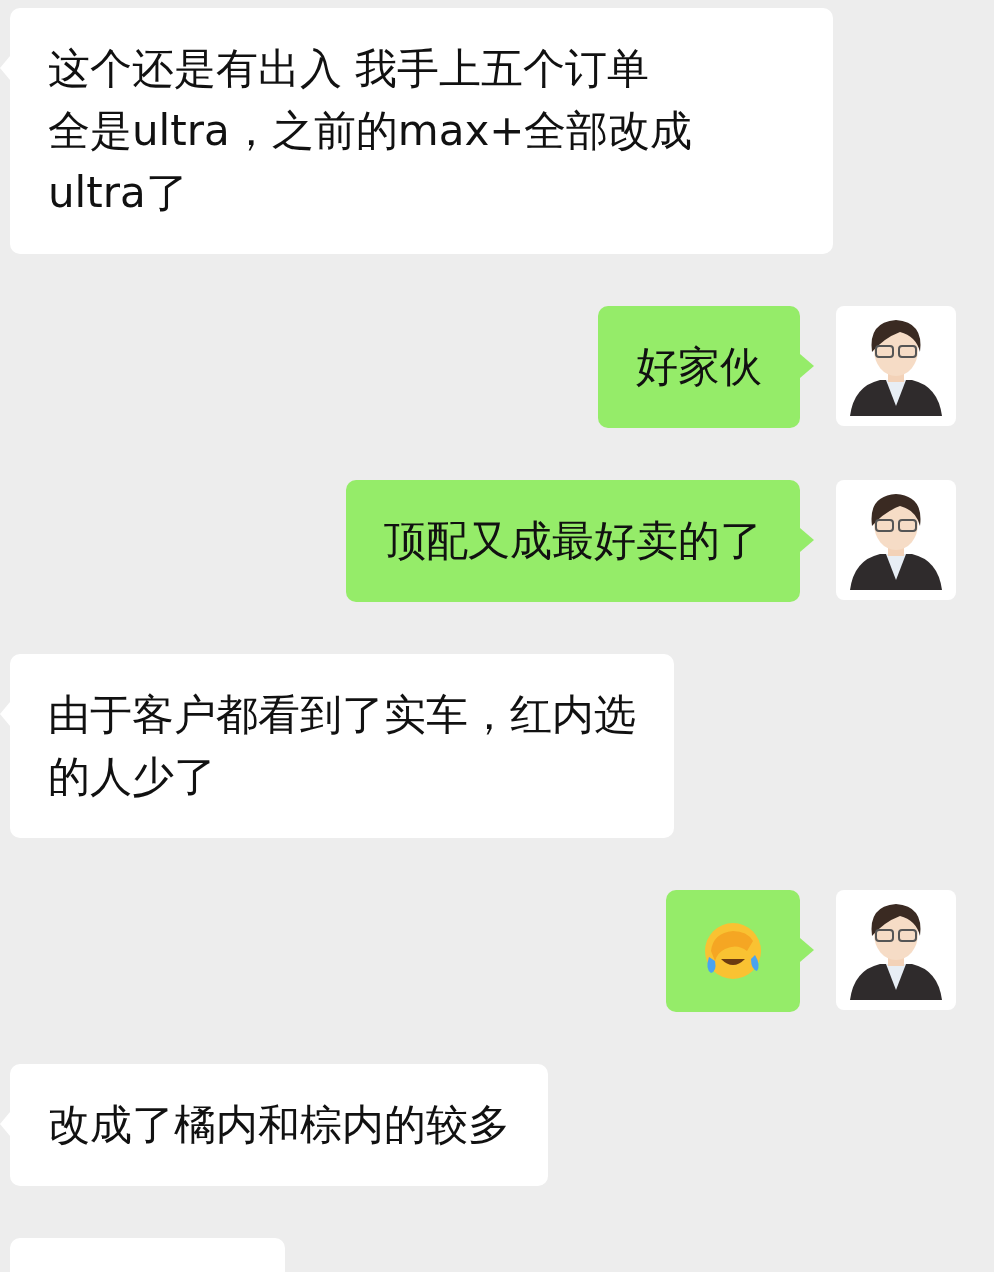  What do you see at coordinates (132, 777) in the screenshot?
I see `message-text: 的人少了` at bounding box center [132, 777].